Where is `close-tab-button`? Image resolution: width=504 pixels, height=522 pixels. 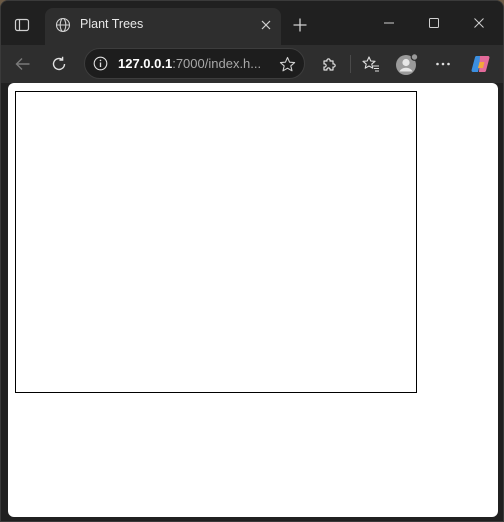 close-tab-button is located at coordinates (266, 25).